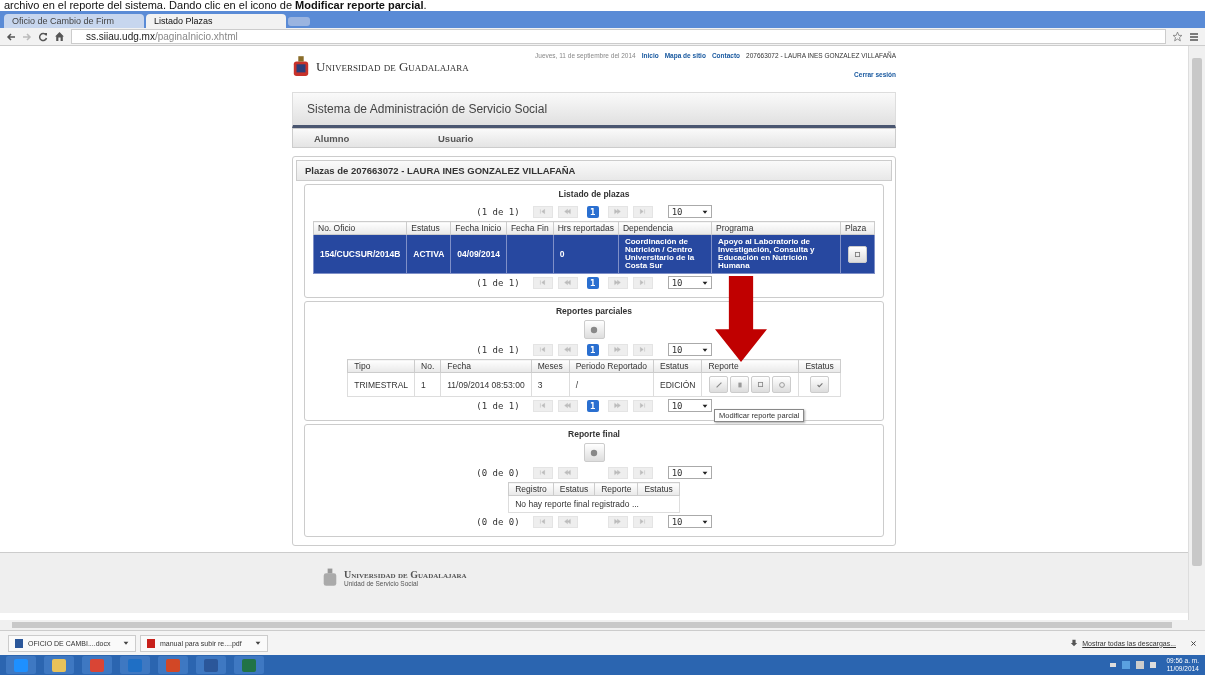 This screenshot has height=675, width=1205. Describe the element at coordinates (594, 311) in the screenshot. I see `section-title: Reportes parciales` at that location.